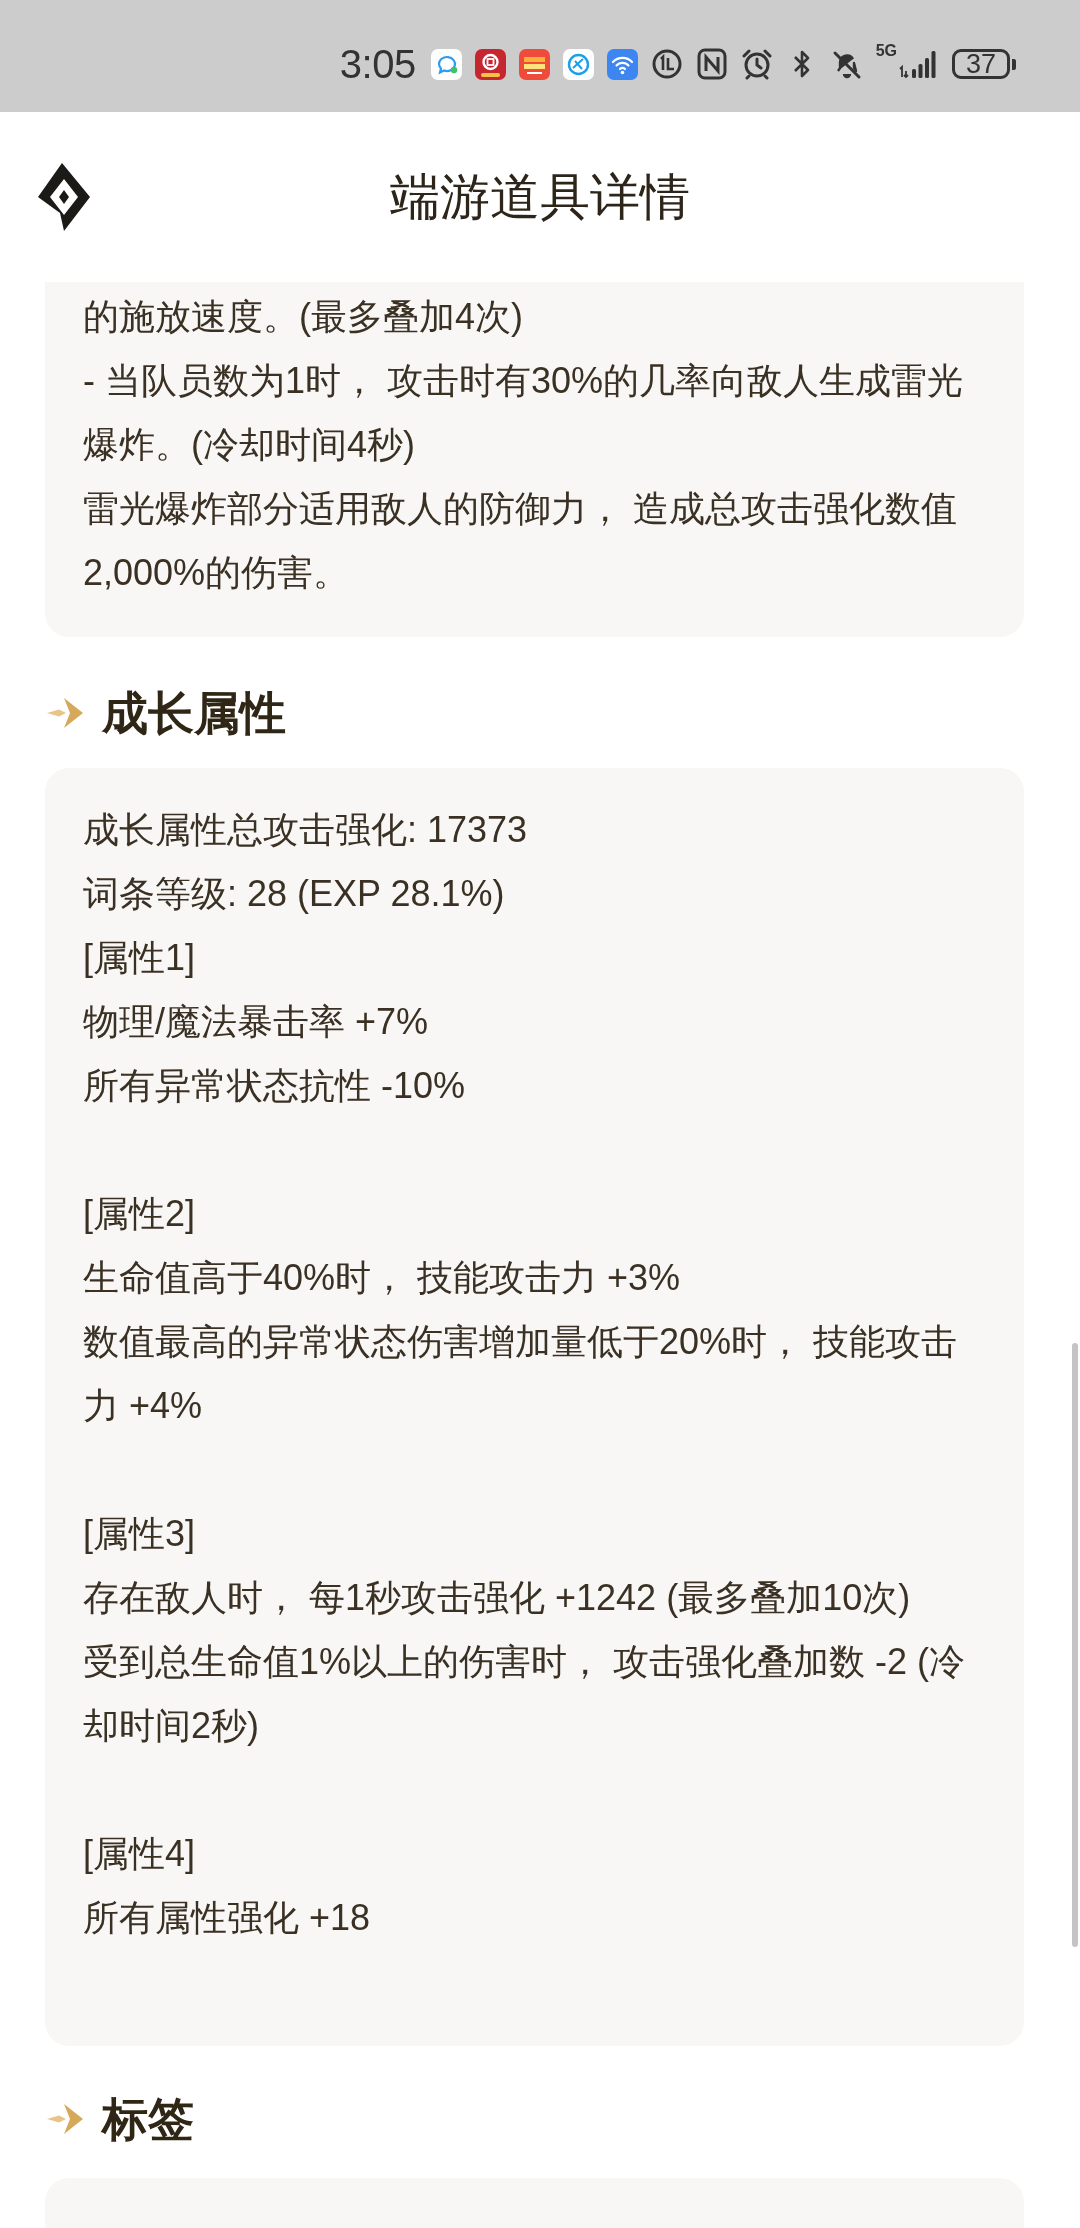 This screenshot has width=1080, height=2228. What do you see at coordinates (294, 894) in the screenshot?
I see `summary-text: 词条等级: 28 (EXP 28.1%)` at bounding box center [294, 894].